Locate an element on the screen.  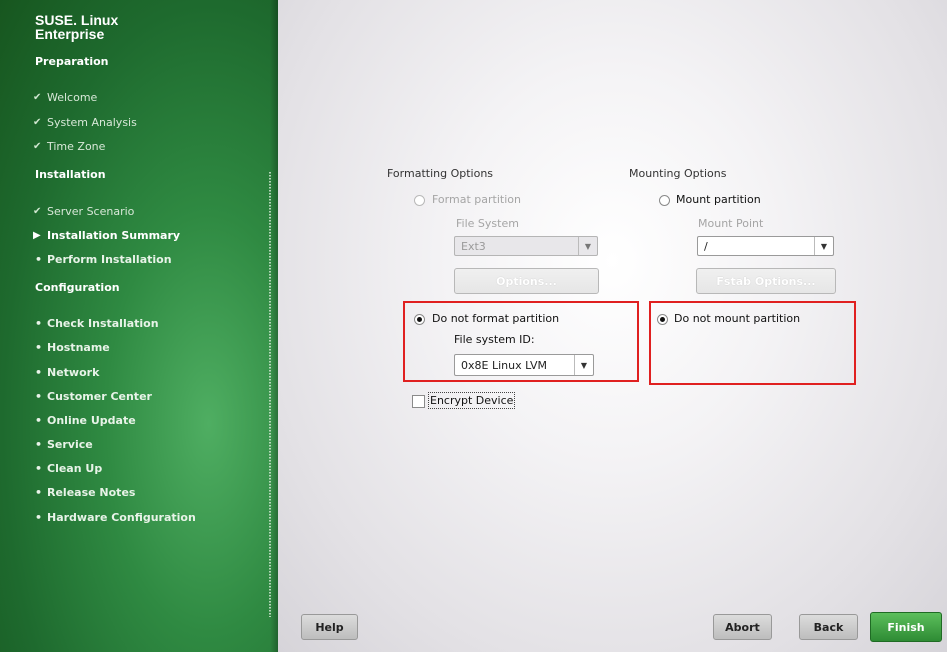
mount-point-label: Mount Point is located at coordinates (731, 223).